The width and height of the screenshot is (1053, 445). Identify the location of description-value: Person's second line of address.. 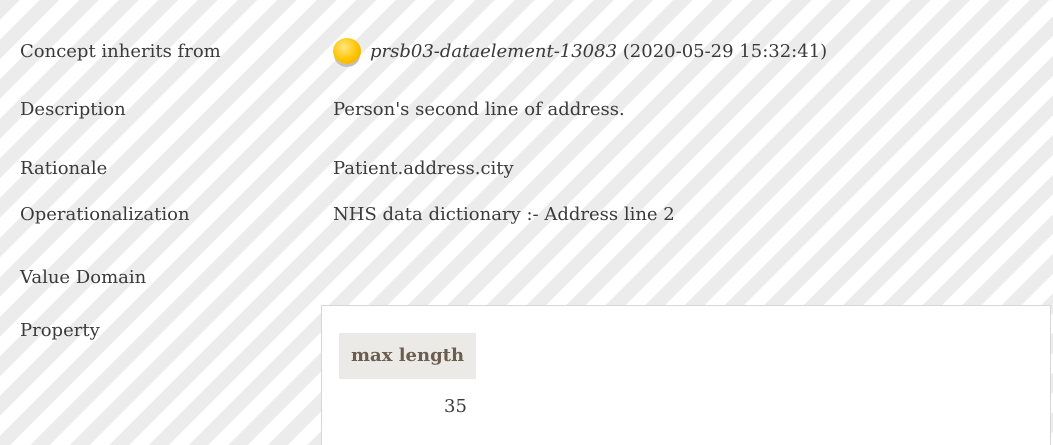
(479, 109).